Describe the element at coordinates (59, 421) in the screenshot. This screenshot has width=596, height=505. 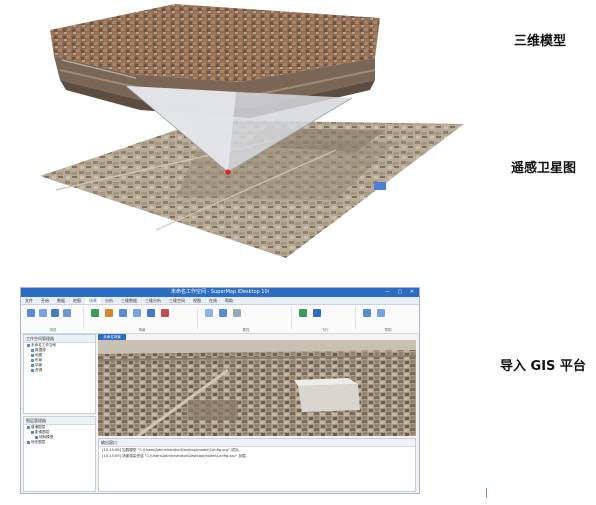
I see `layer-panel-title: 图层管理器` at that location.